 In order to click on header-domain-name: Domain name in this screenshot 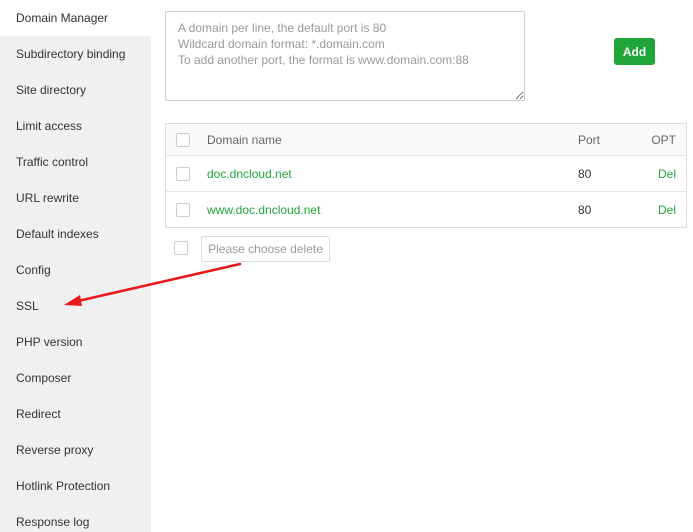, I will do `click(244, 139)`.